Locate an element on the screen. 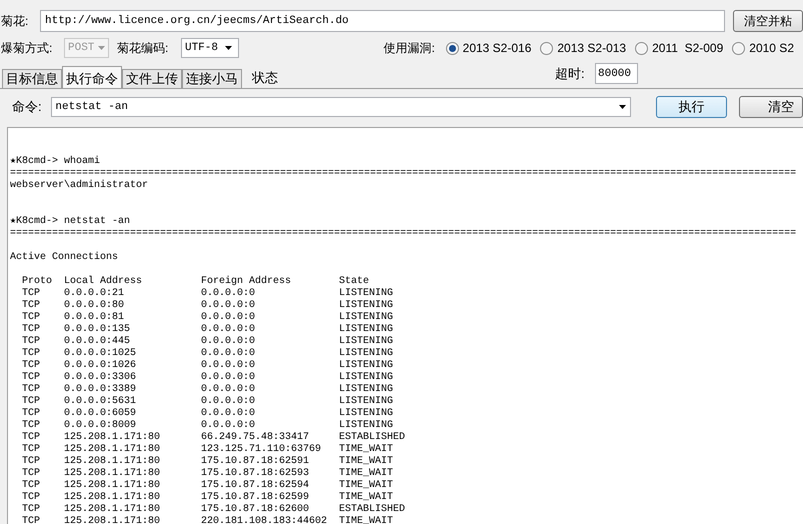 The height and width of the screenshot is (524, 803). tab: 文件上传 is located at coordinates (152, 78).